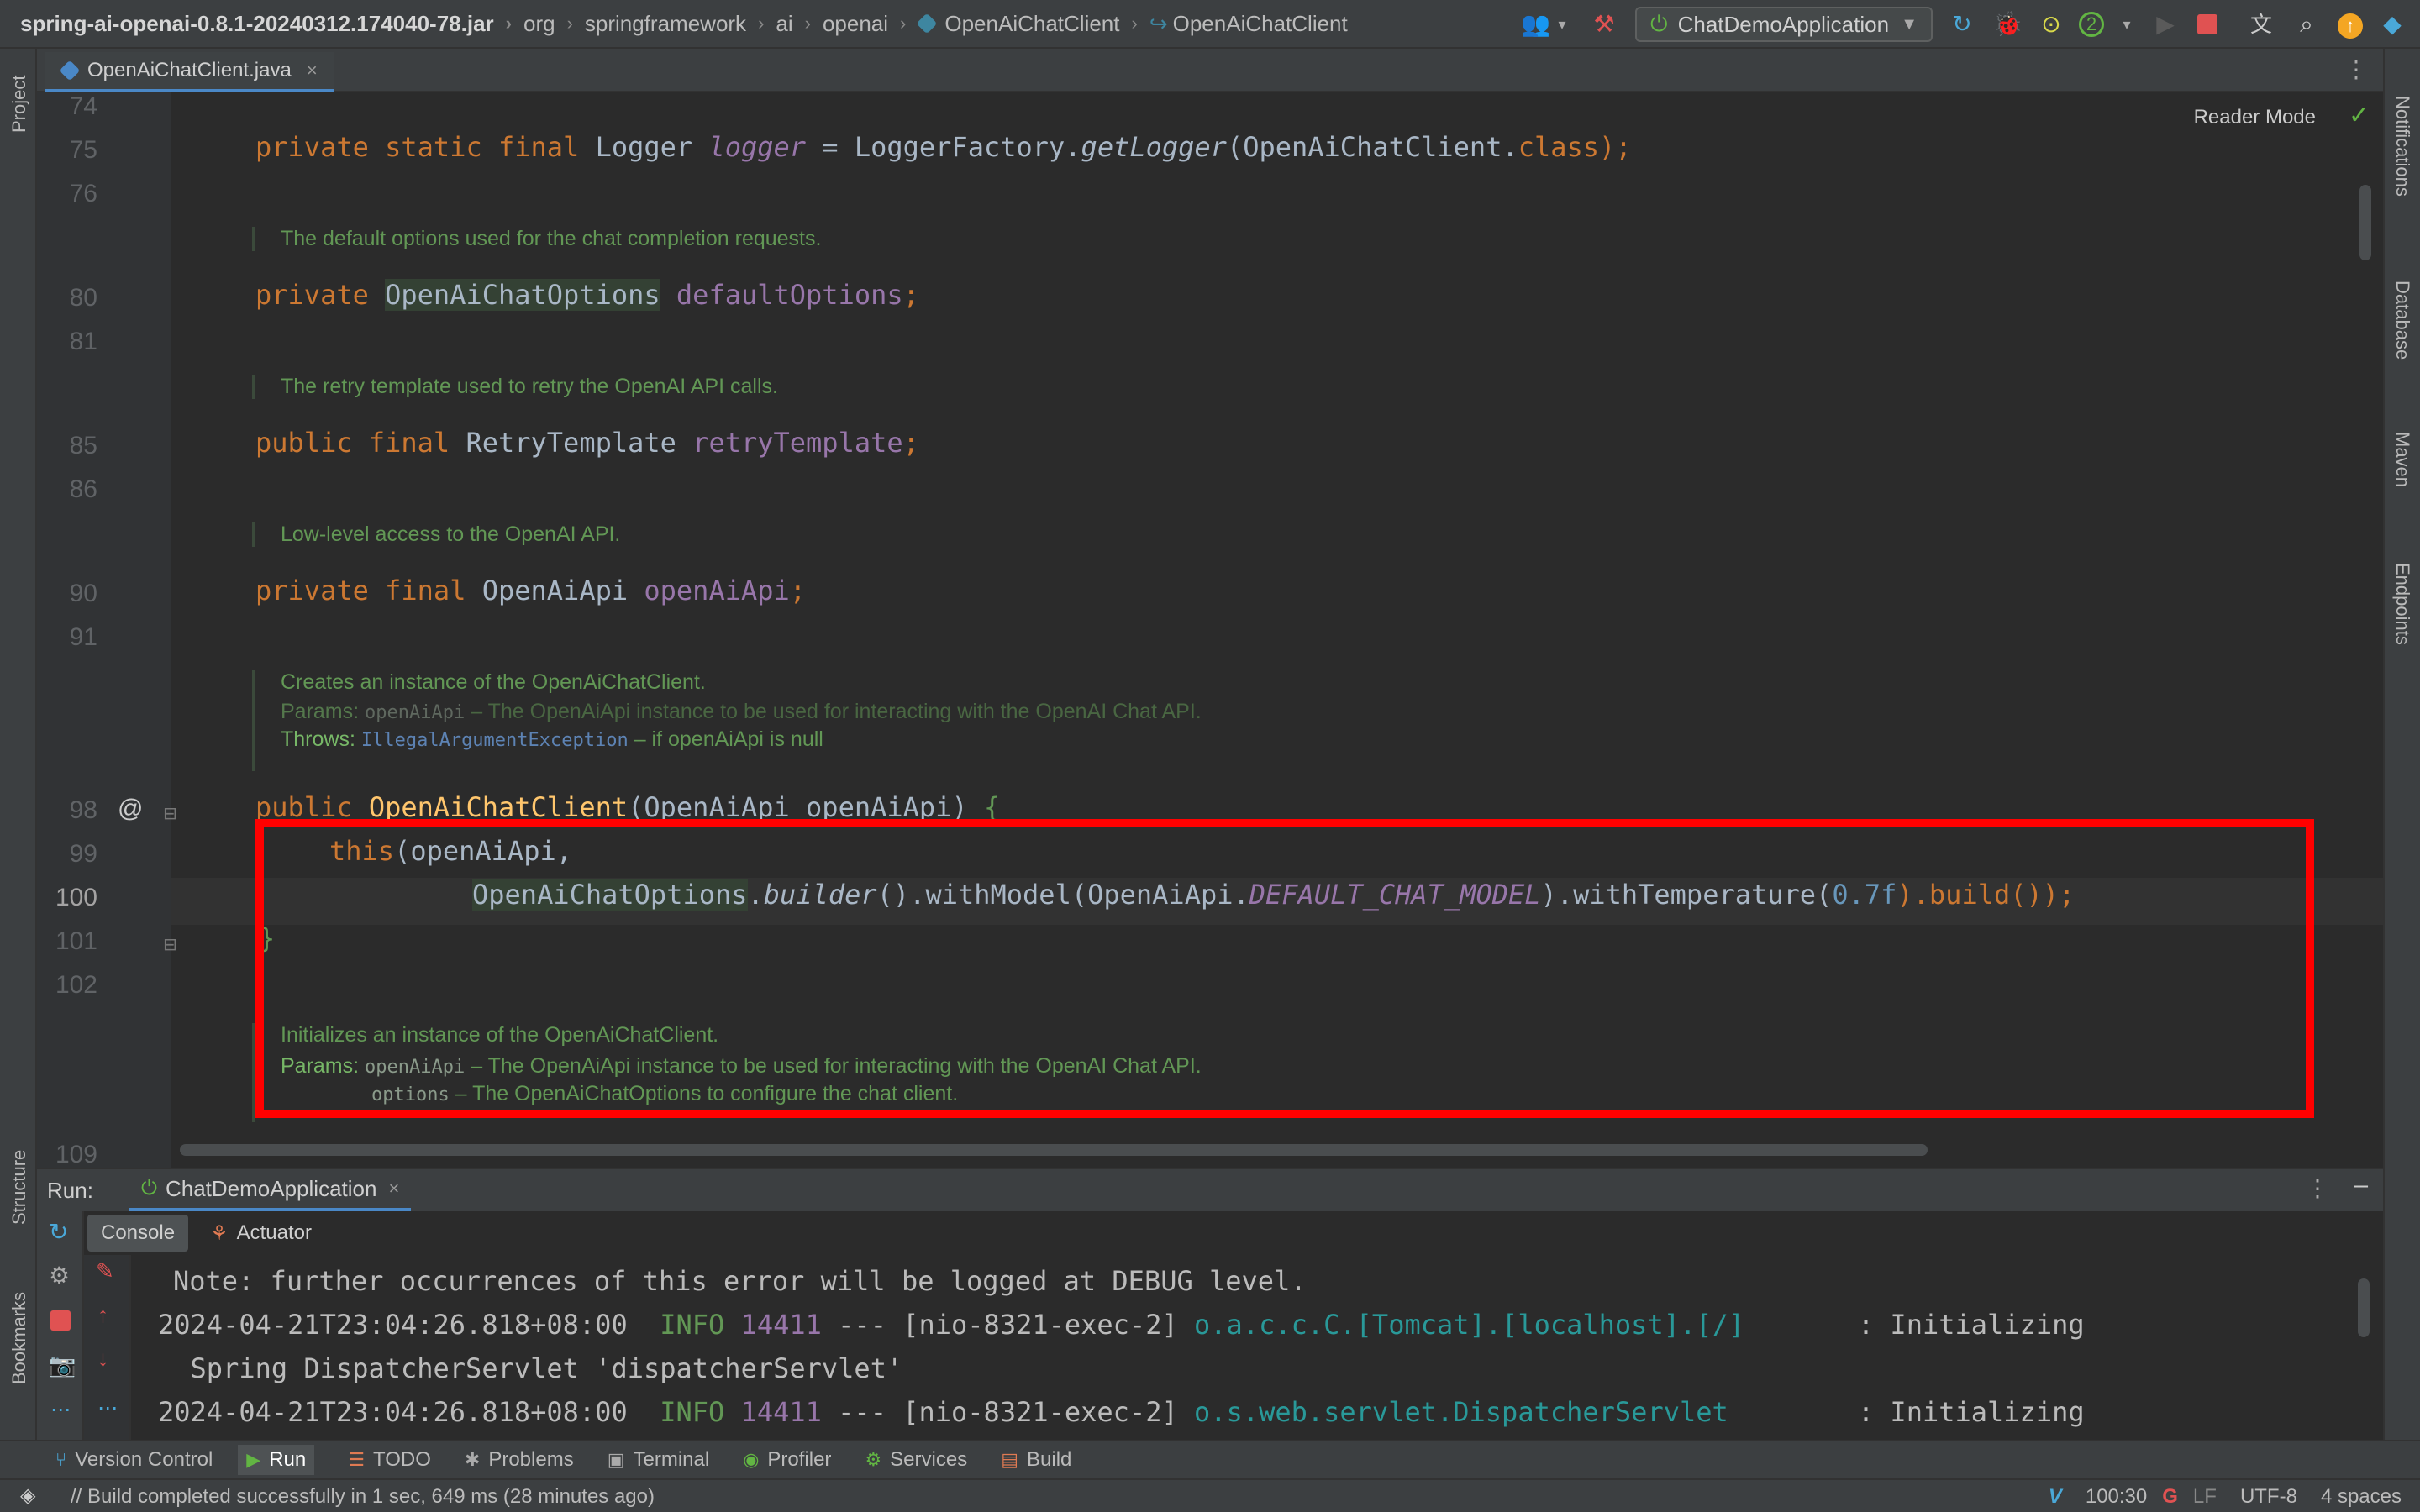 This screenshot has width=2420, height=1512. I want to click on tab-openaichatclient: OpenAiChatClient.java ×, so click(189, 72).